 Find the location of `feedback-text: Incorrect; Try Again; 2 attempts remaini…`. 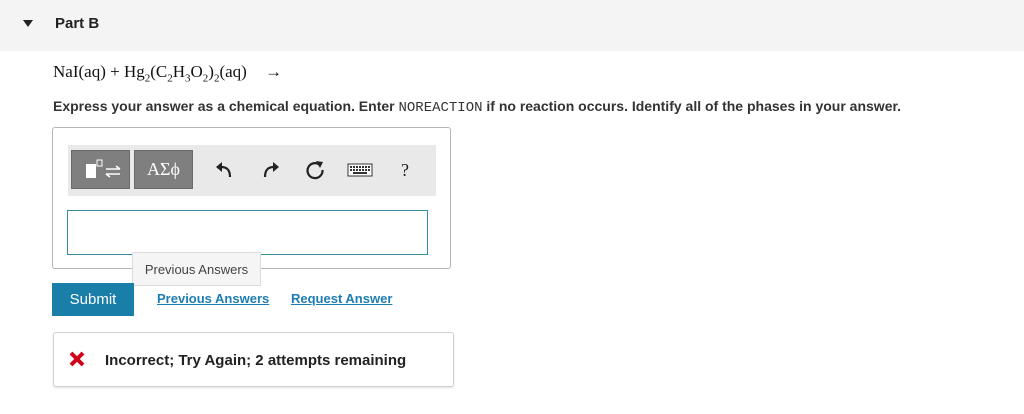

feedback-text: Incorrect; Try Again; 2 attempts remaini… is located at coordinates (256, 360).